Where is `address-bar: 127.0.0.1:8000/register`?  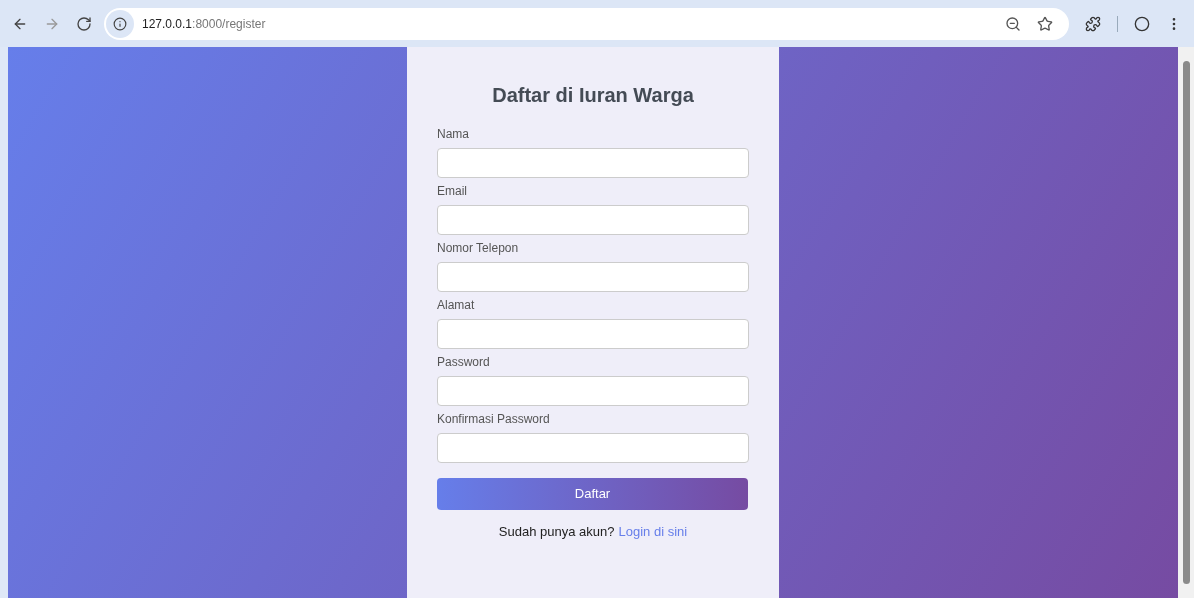 address-bar: 127.0.0.1:8000/register is located at coordinates (586, 23).